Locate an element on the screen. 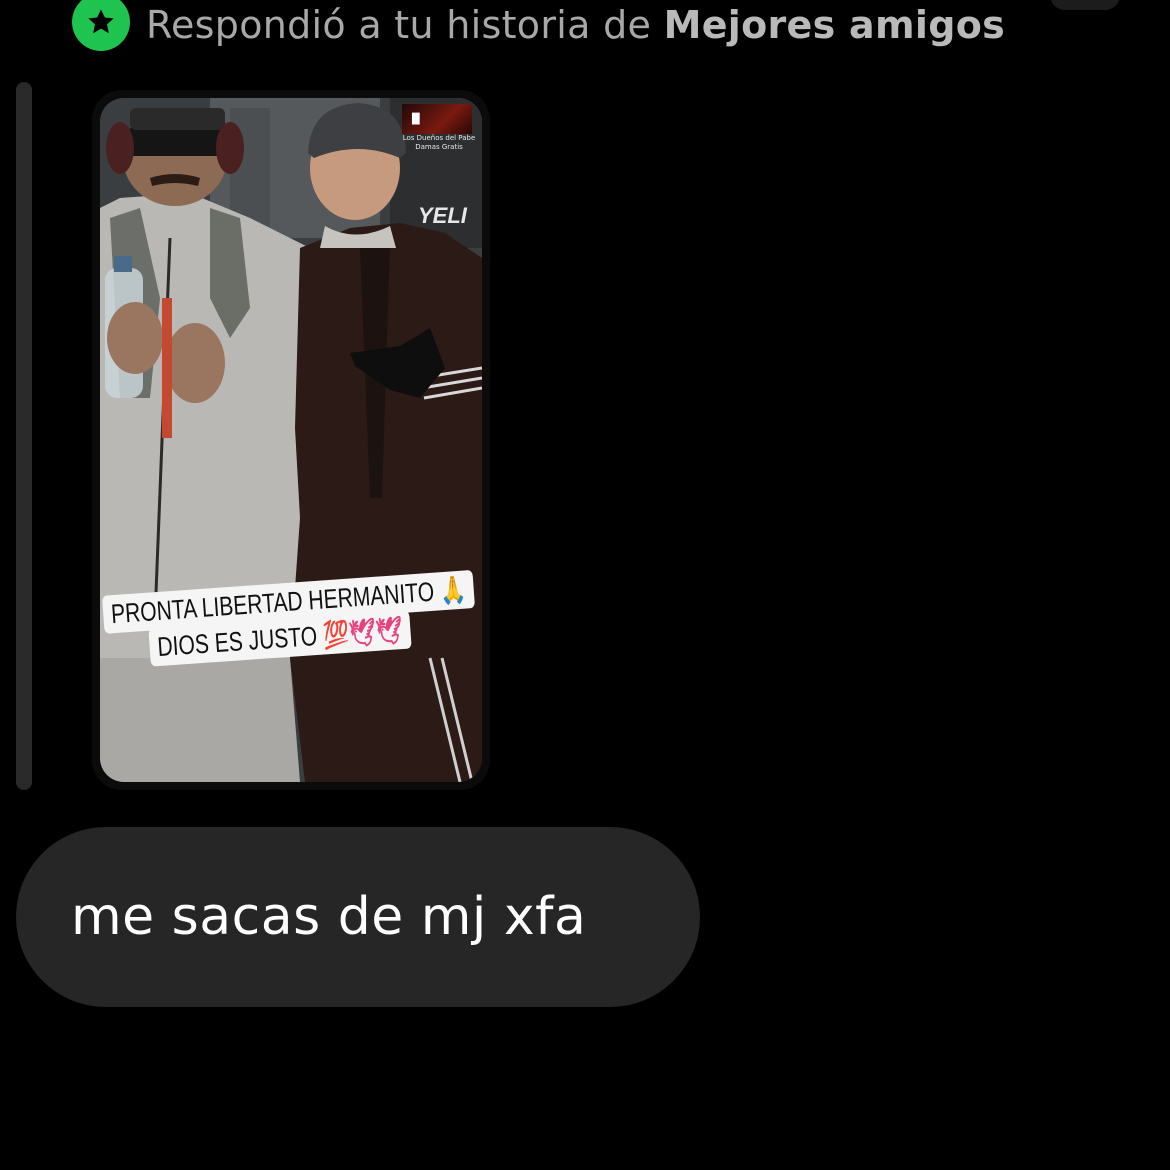 This screenshot has height=1170, width=1170. close-friends-badge is located at coordinates (101, 25).